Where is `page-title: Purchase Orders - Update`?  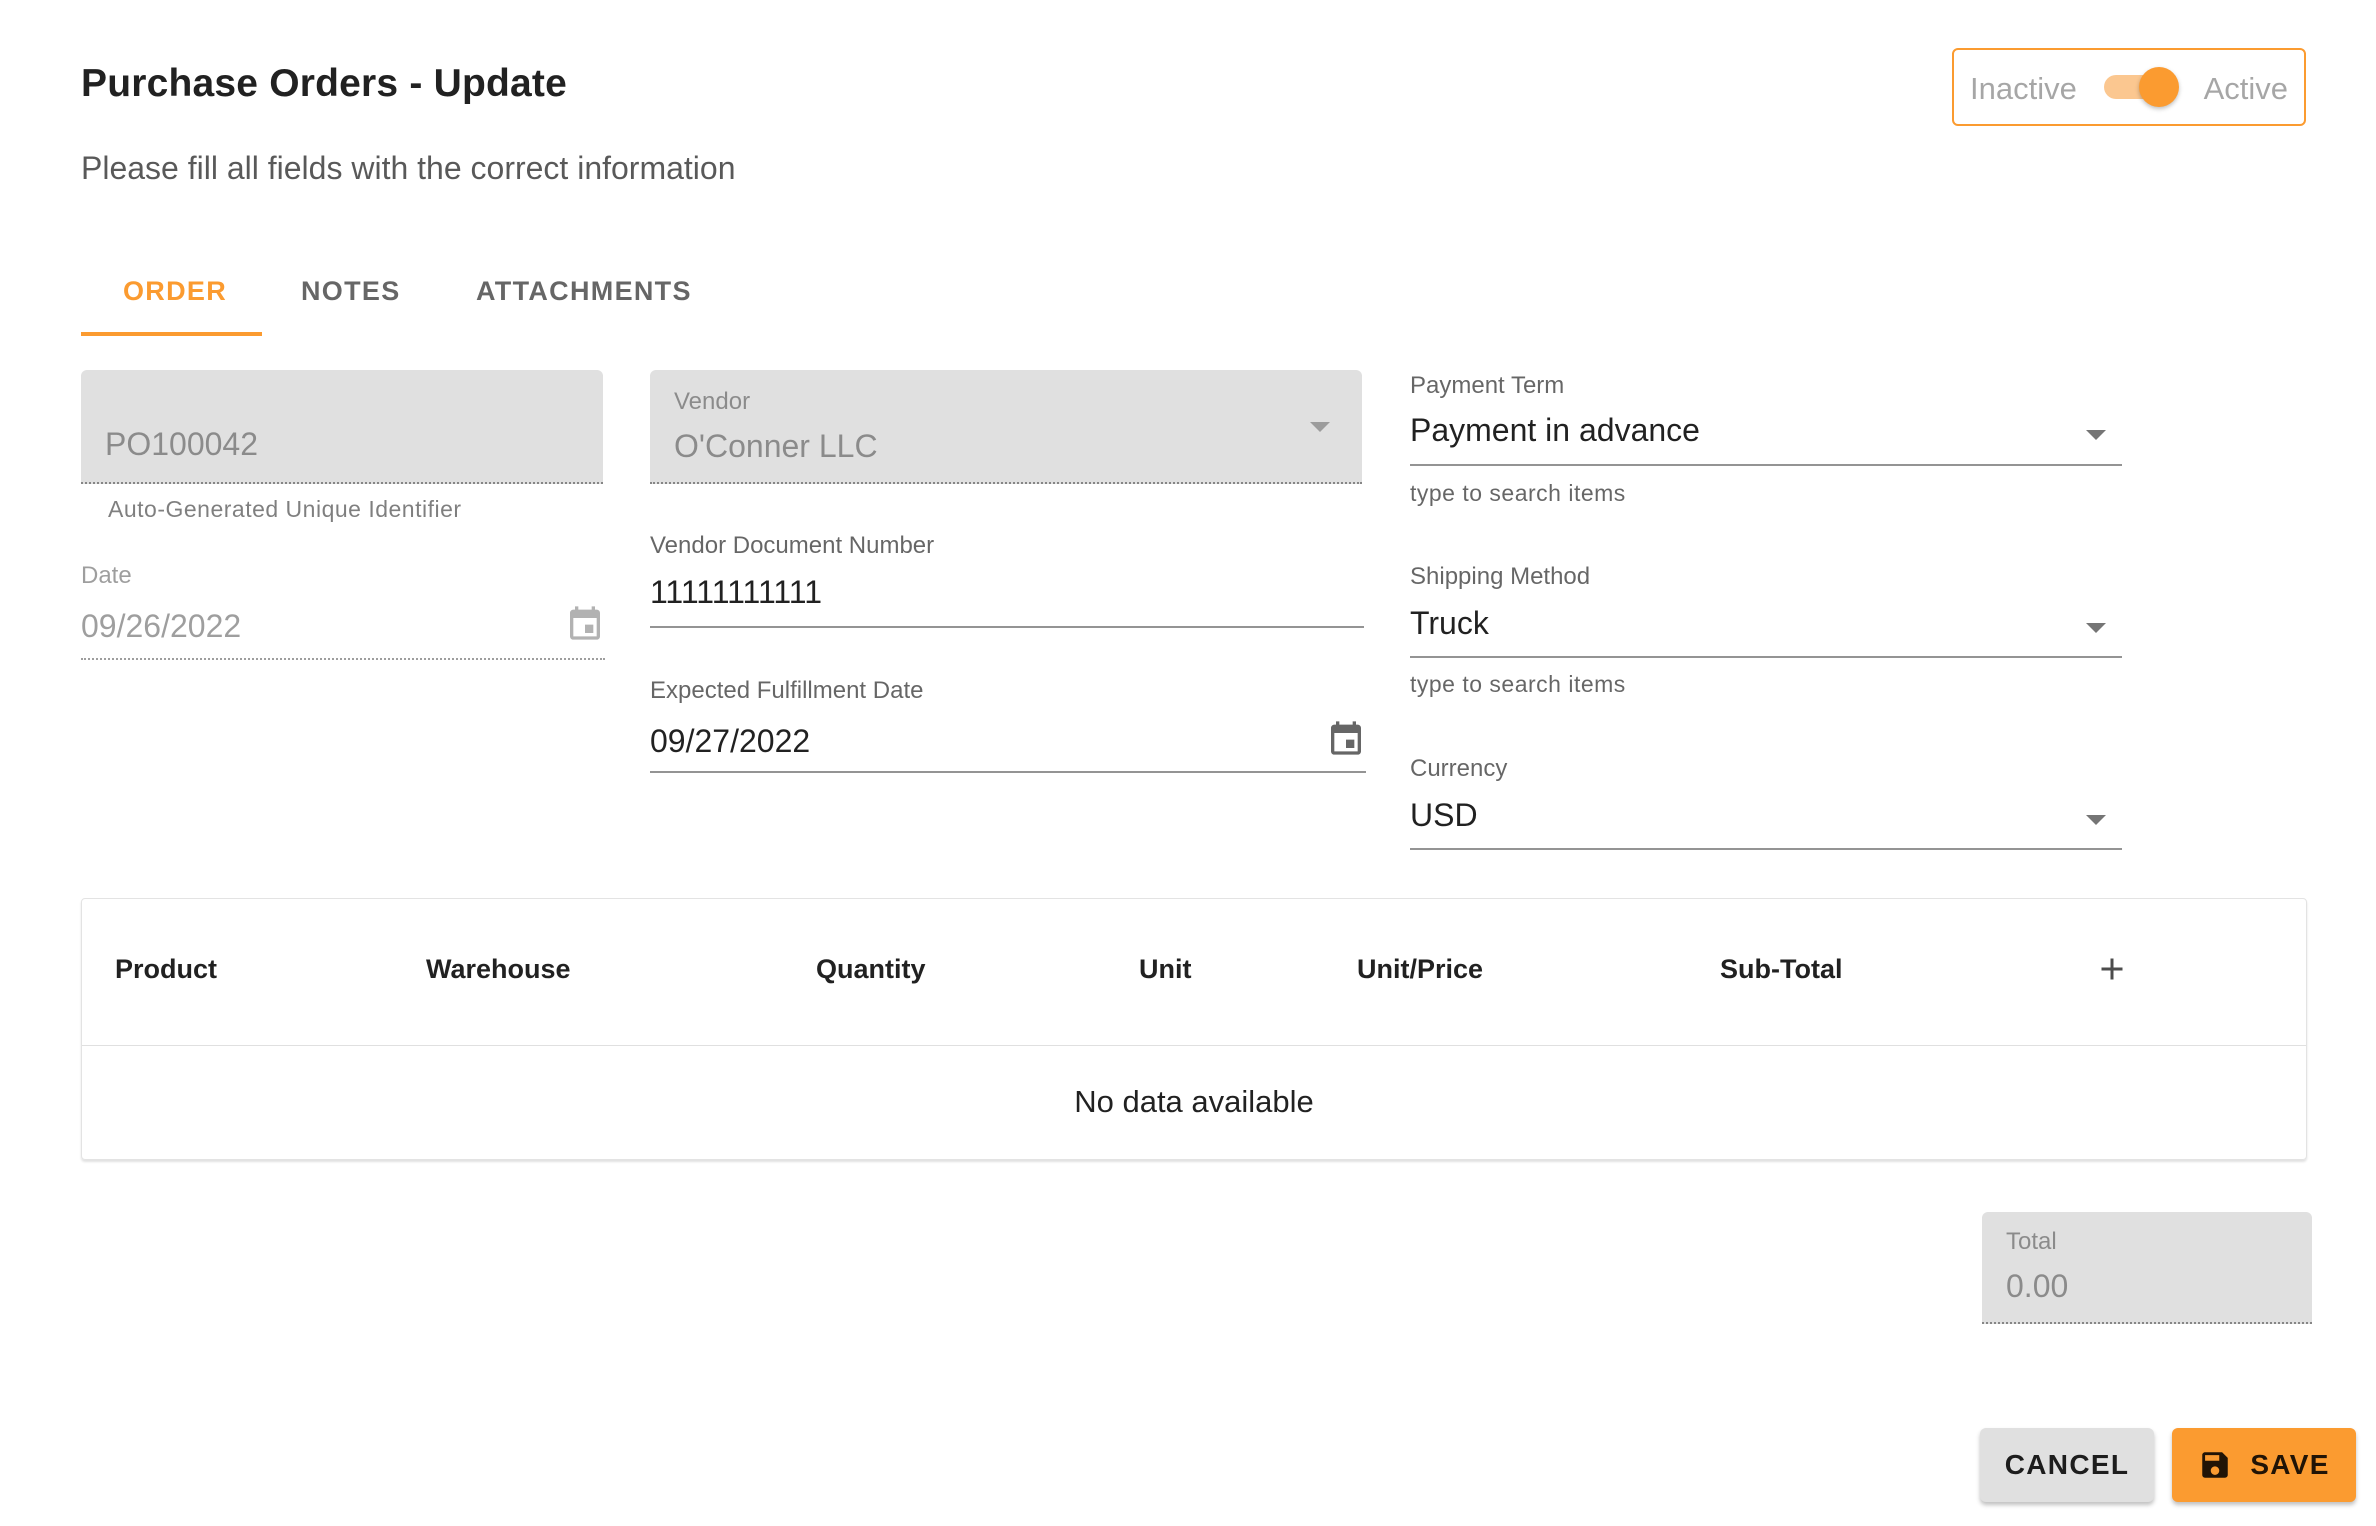
page-title: Purchase Orders - Update is located at coordinates (324, 83).